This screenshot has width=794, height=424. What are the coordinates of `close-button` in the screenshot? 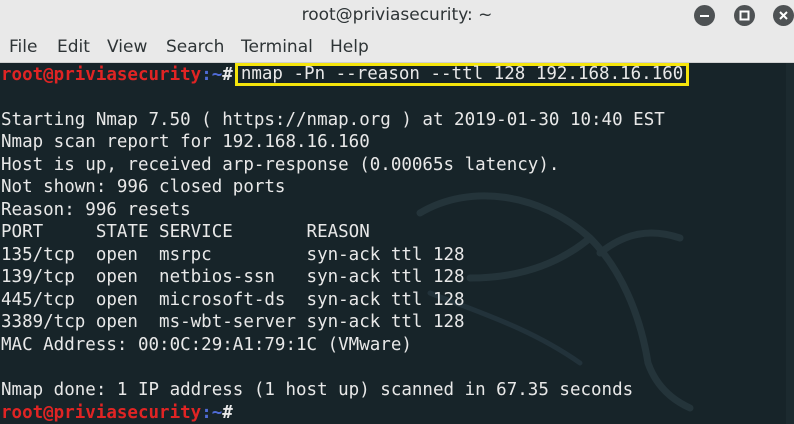 It's located at (783, 15).